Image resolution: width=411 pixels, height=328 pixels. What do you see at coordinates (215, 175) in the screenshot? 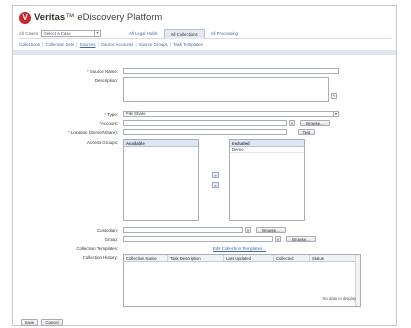
I see `move-right-button: »` at bounding box center [215, 175].